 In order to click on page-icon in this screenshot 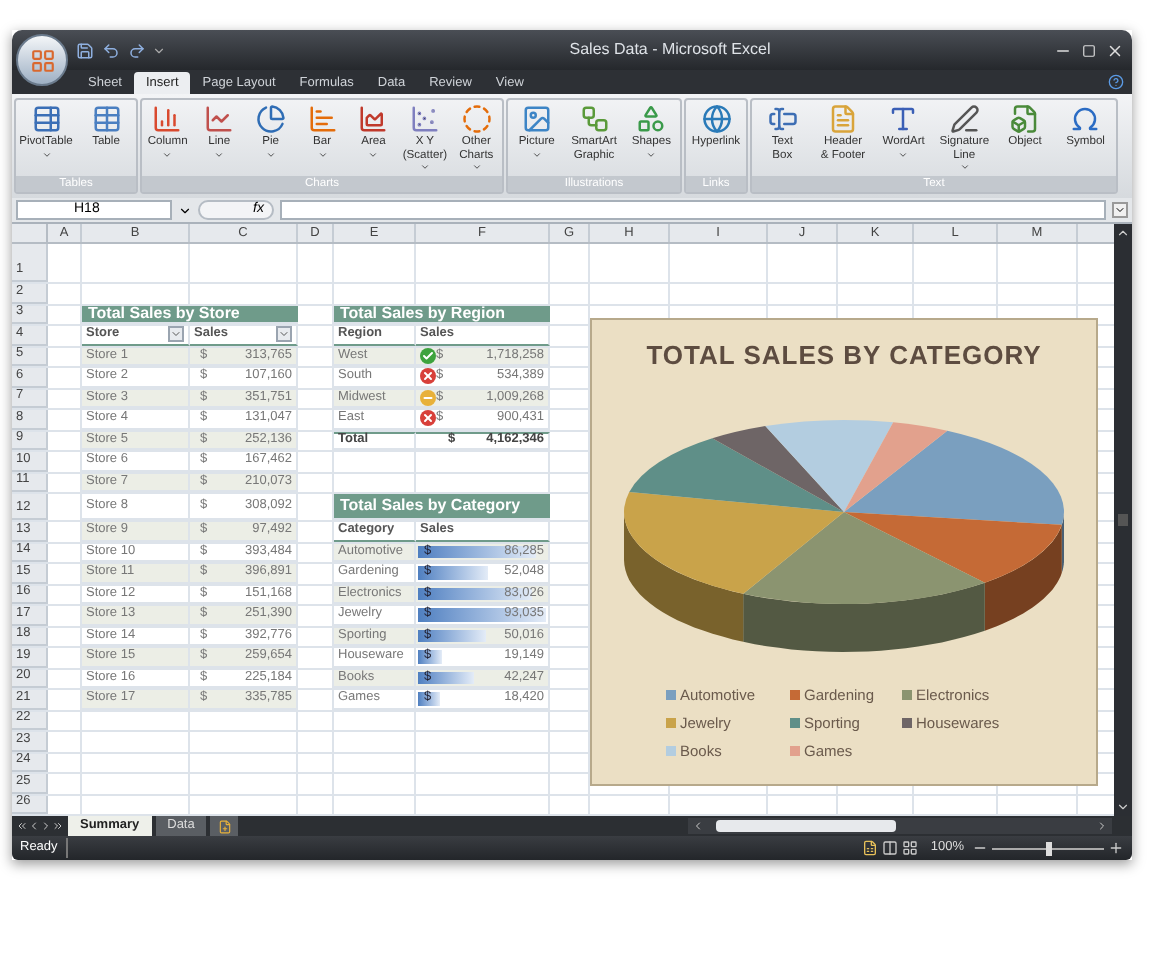, I will do `click(842, 119)`.